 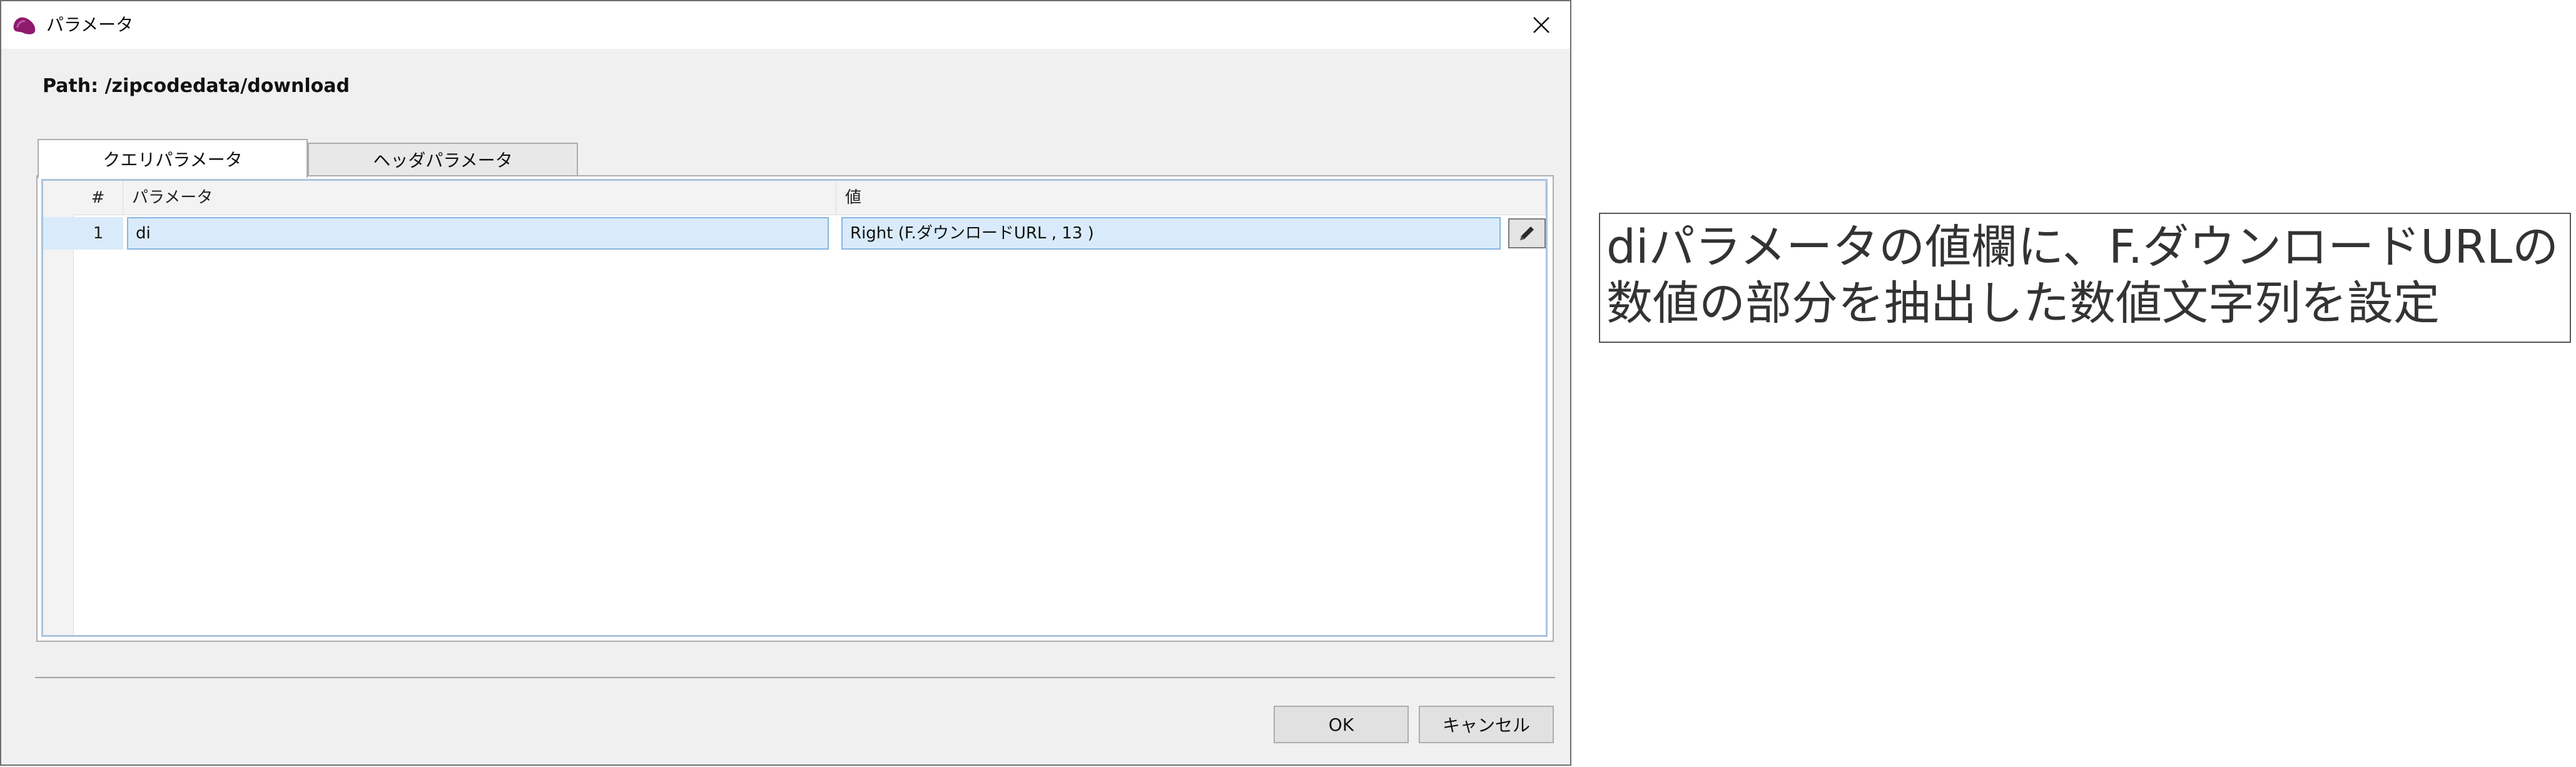 I want to click on pencil-icon, so click(x=1527, y=233).